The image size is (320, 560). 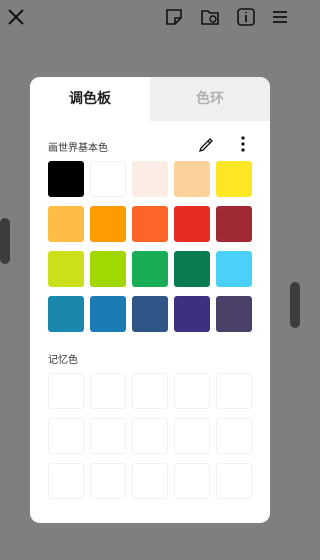 I want to click on color-tabs: 调色板 色环, so click(x=150, y=99).